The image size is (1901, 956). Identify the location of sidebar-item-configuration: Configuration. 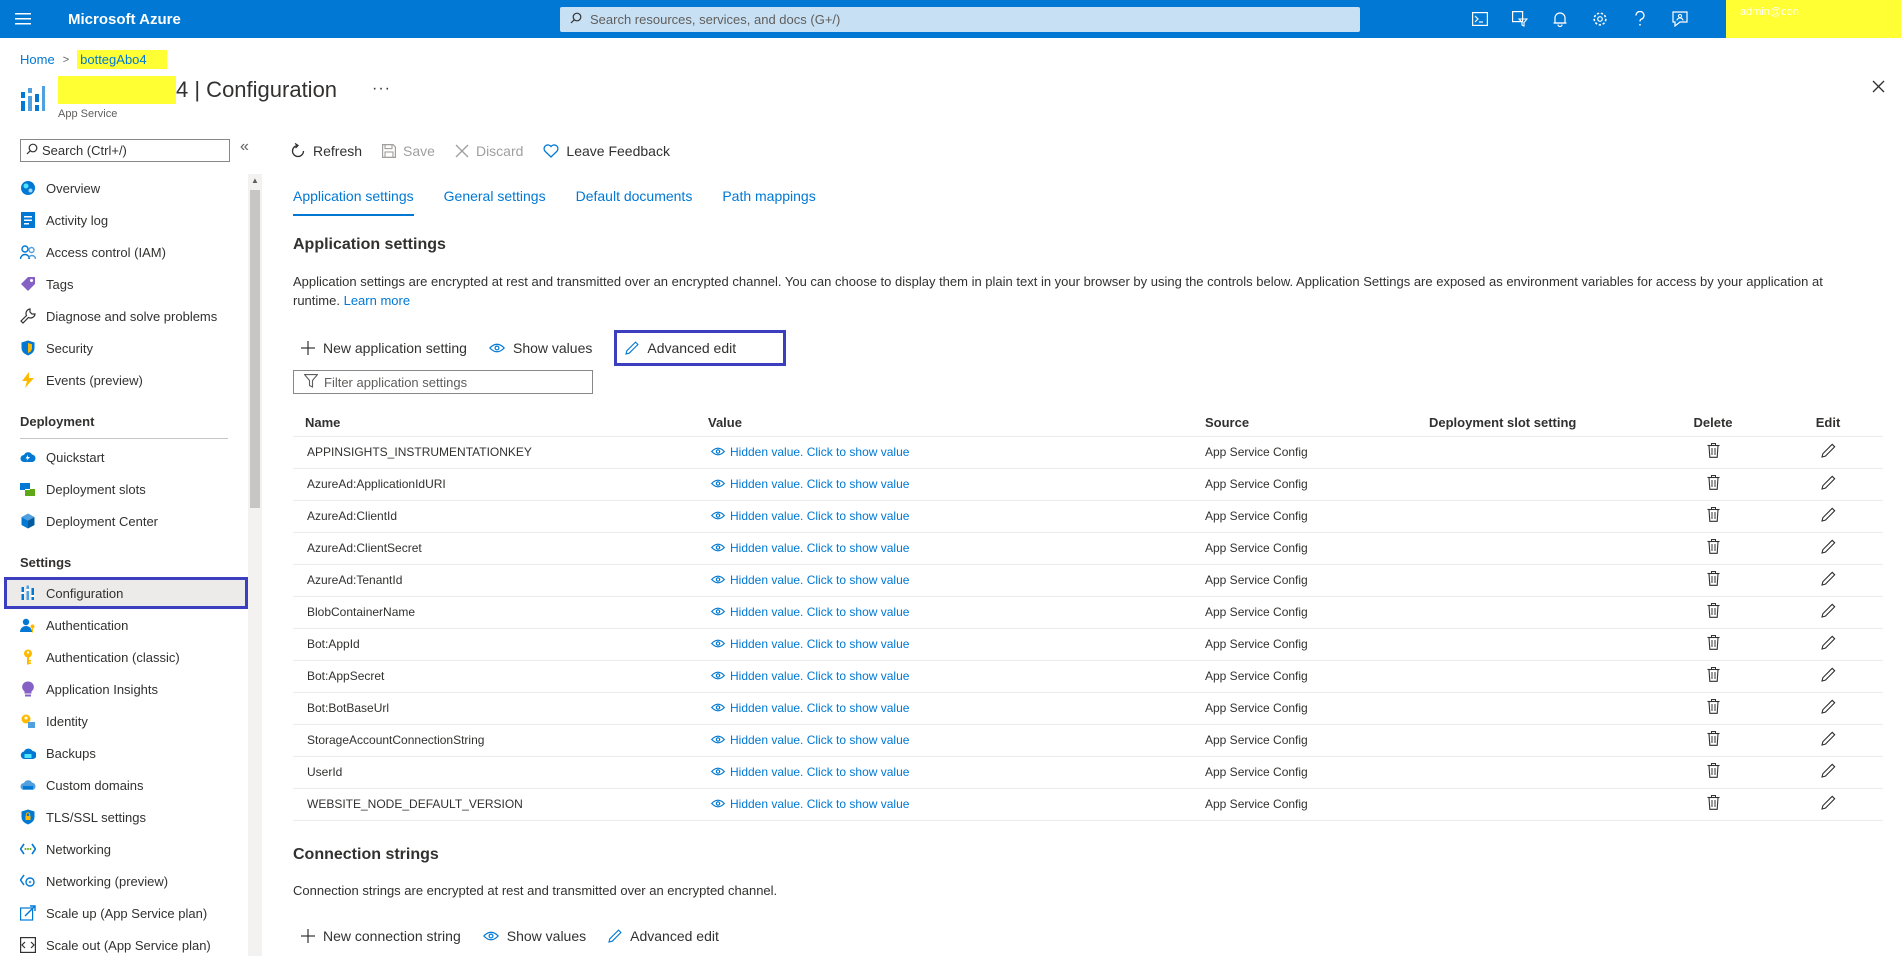
(126, 593).